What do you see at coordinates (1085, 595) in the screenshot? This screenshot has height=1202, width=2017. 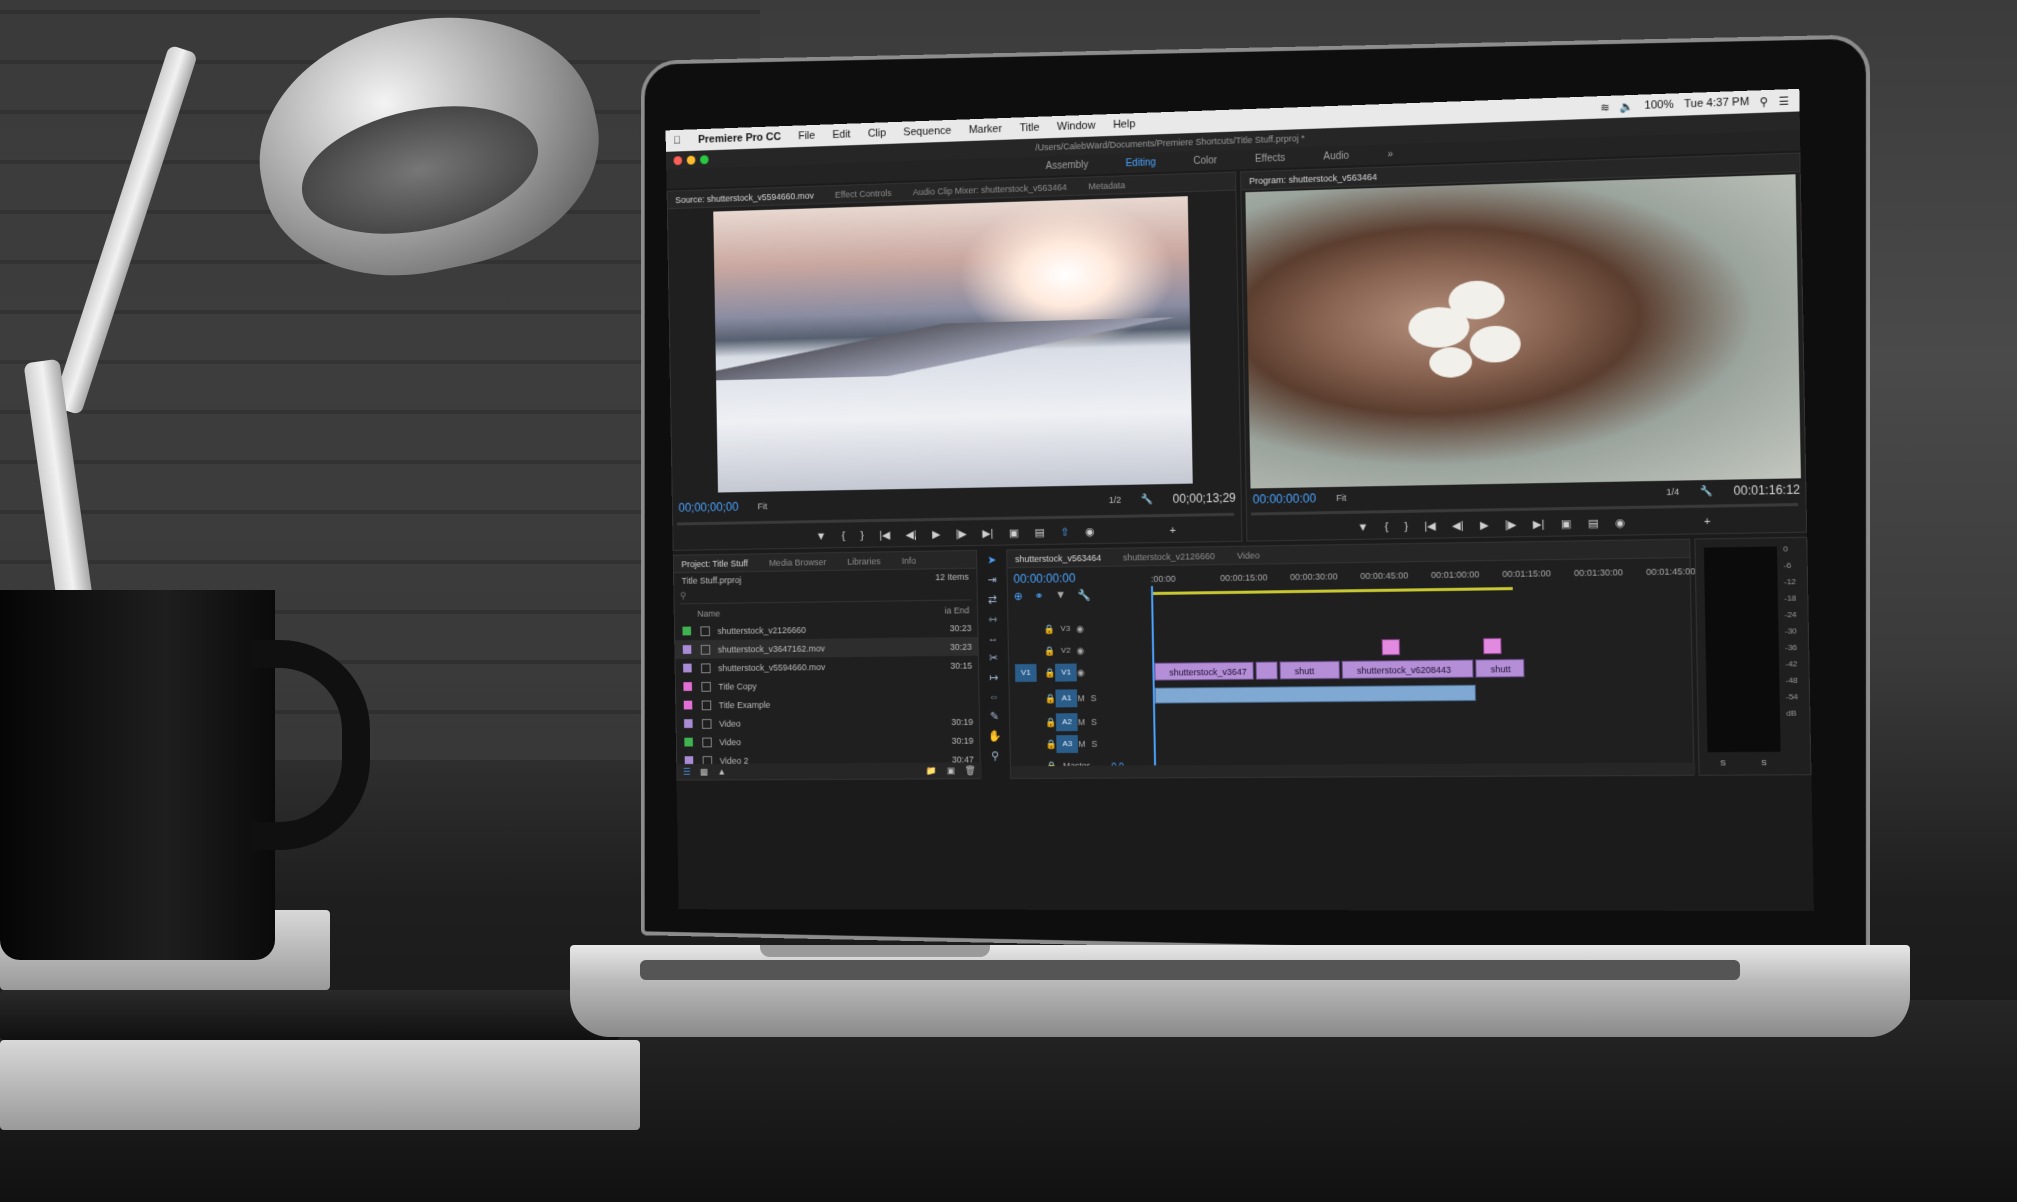 I see `timeline-settings-icon: 🔧` at bounding box center [1085, 595].